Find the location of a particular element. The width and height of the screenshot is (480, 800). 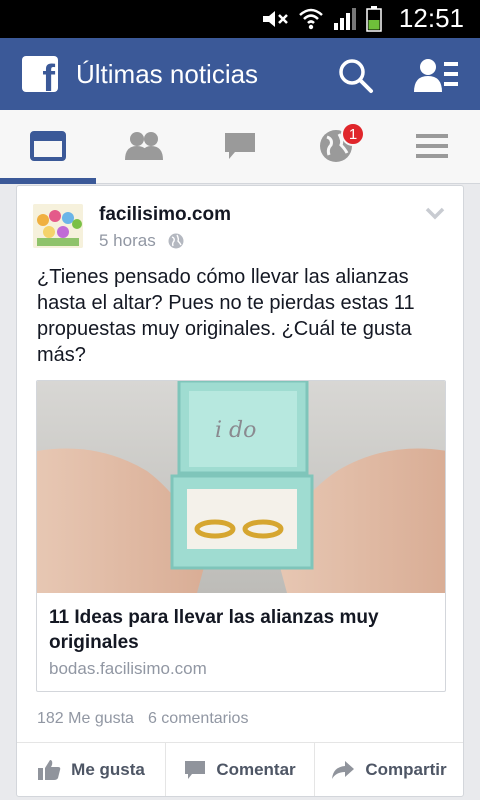

like-button: Me gusta is located at coordinates (91, 769).